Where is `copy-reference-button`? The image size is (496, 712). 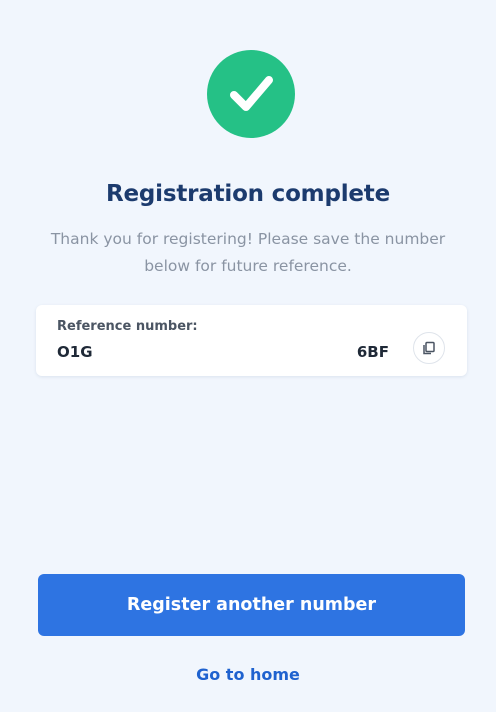
copy-reference-button is located at coordinates (429, 348).